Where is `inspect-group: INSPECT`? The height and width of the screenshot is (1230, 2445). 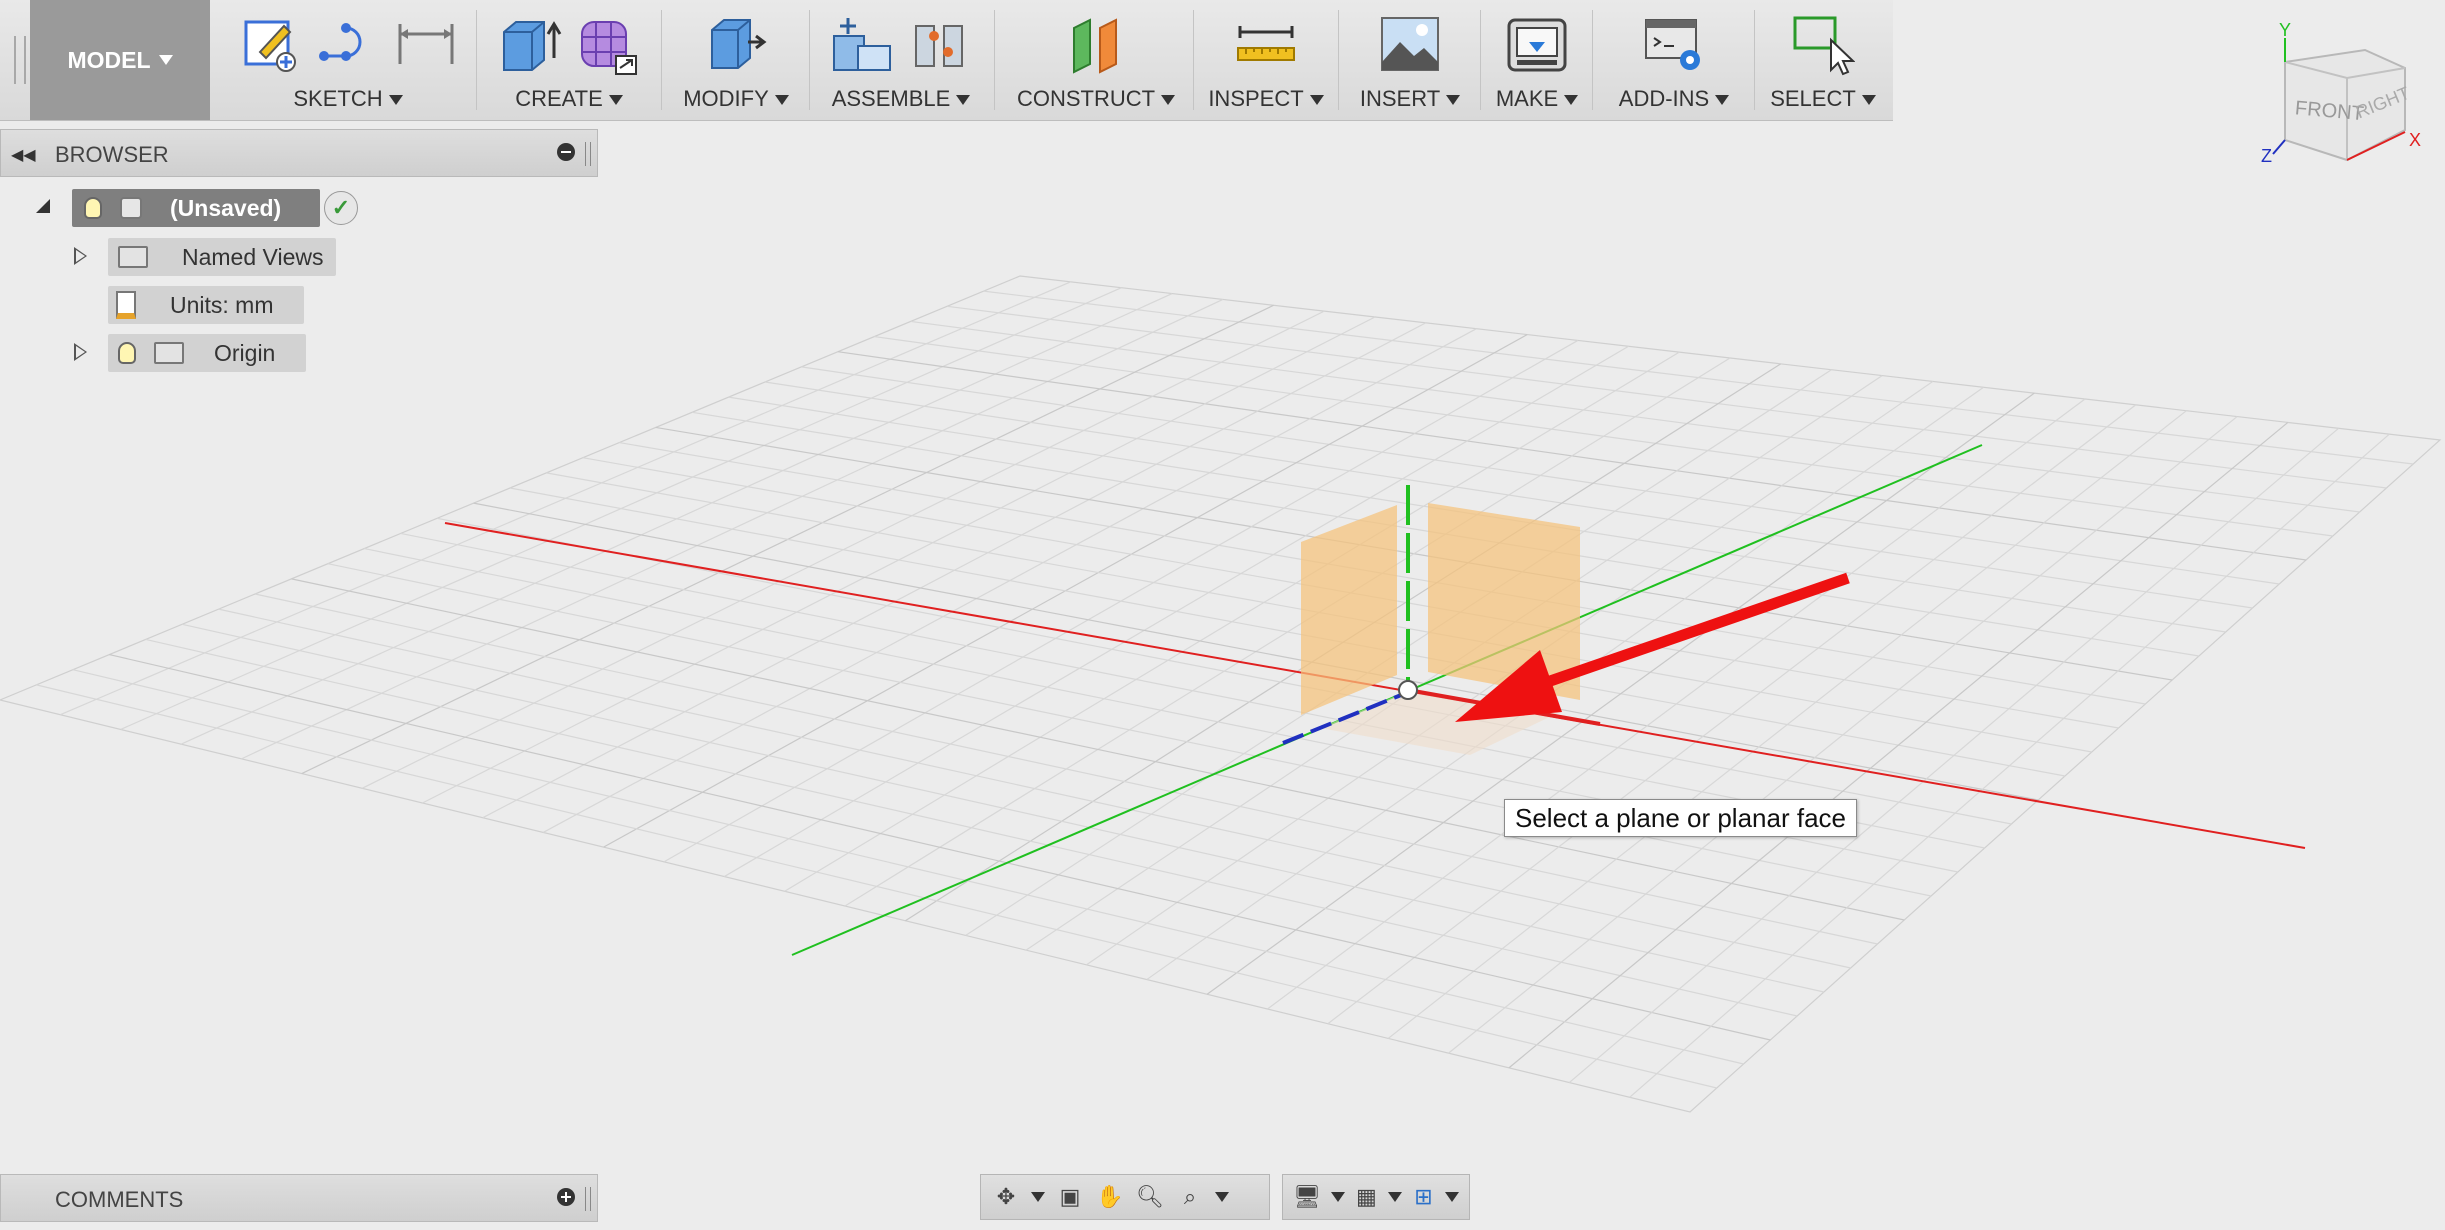
inspect-group: INSPECT is located at coordinates (1266, 60).